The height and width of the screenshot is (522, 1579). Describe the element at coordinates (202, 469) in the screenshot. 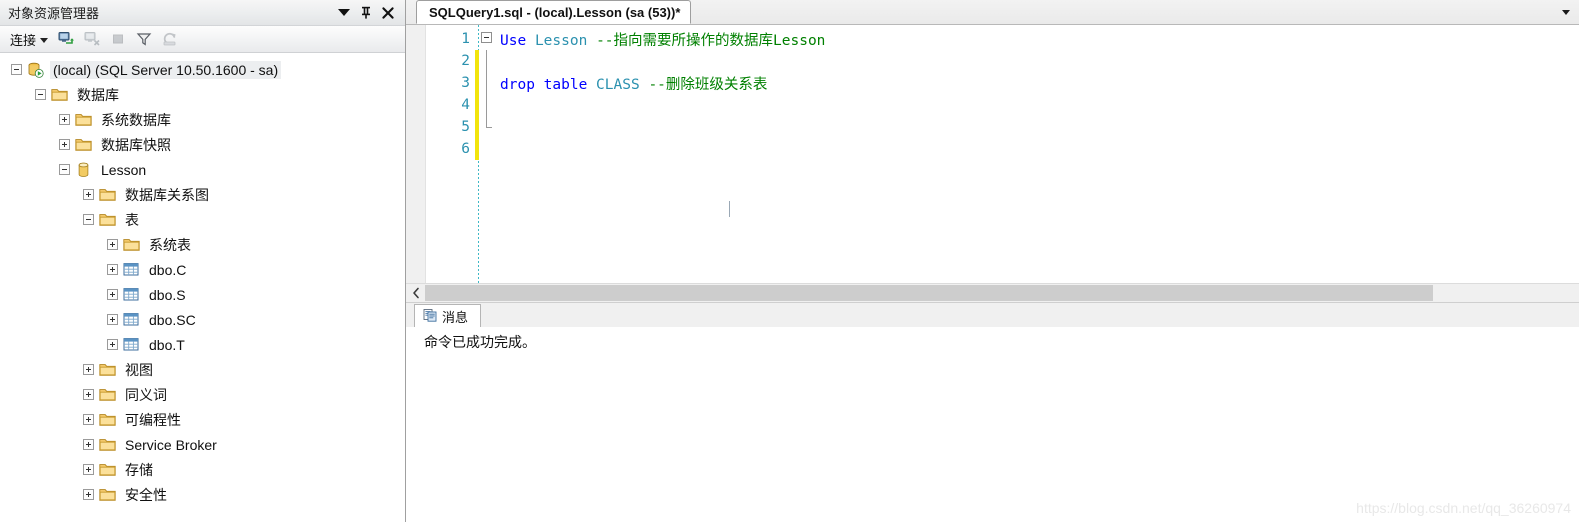

I see `tree-node: 存储` at that location.